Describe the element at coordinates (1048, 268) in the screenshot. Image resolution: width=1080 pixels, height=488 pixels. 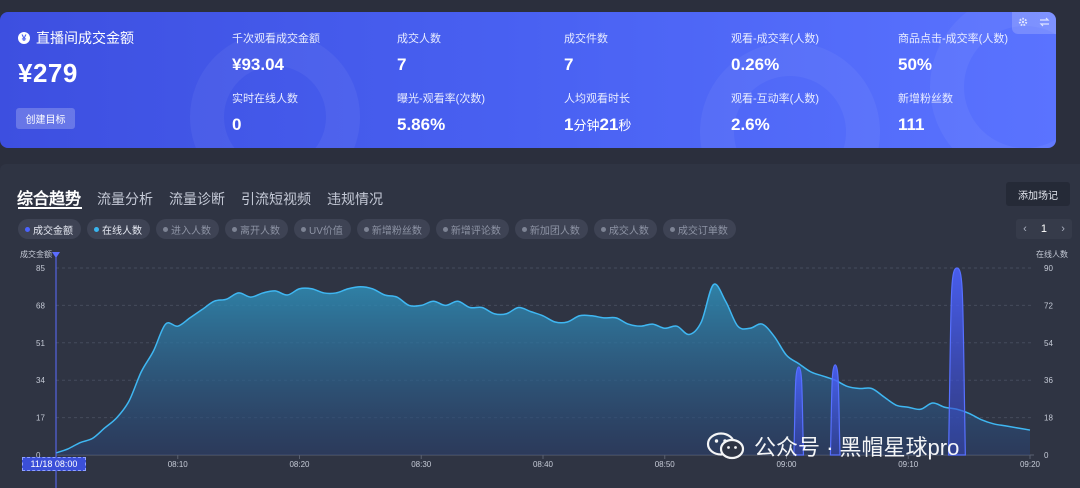
I see `right-tick-label: 90` at that location.